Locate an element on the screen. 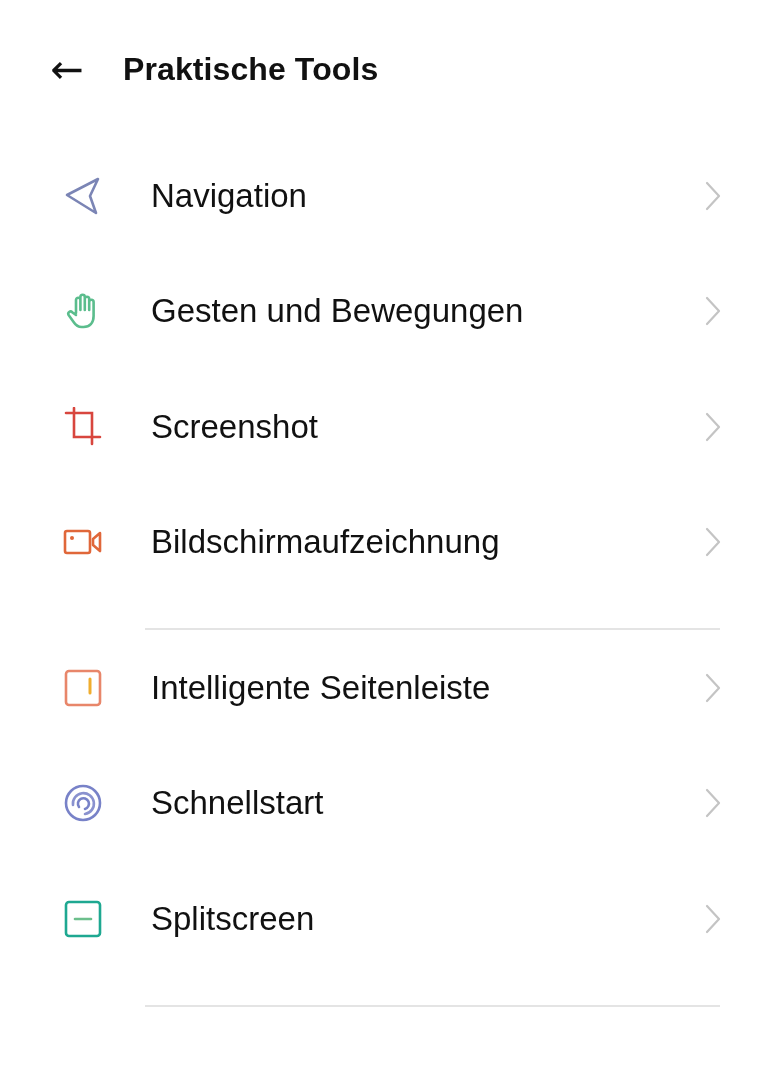  sidebar-icon is located at coordinates (83, 687).